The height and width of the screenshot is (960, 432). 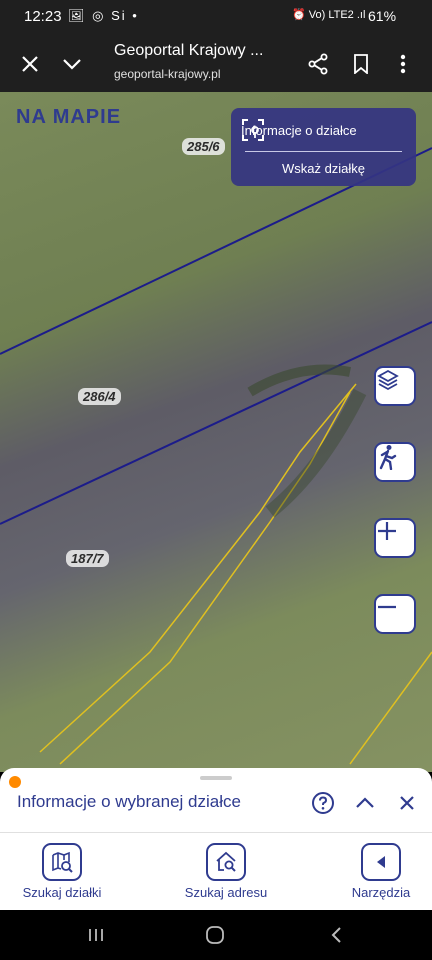 I want to click on layers-button, so click(x=395, y=386).